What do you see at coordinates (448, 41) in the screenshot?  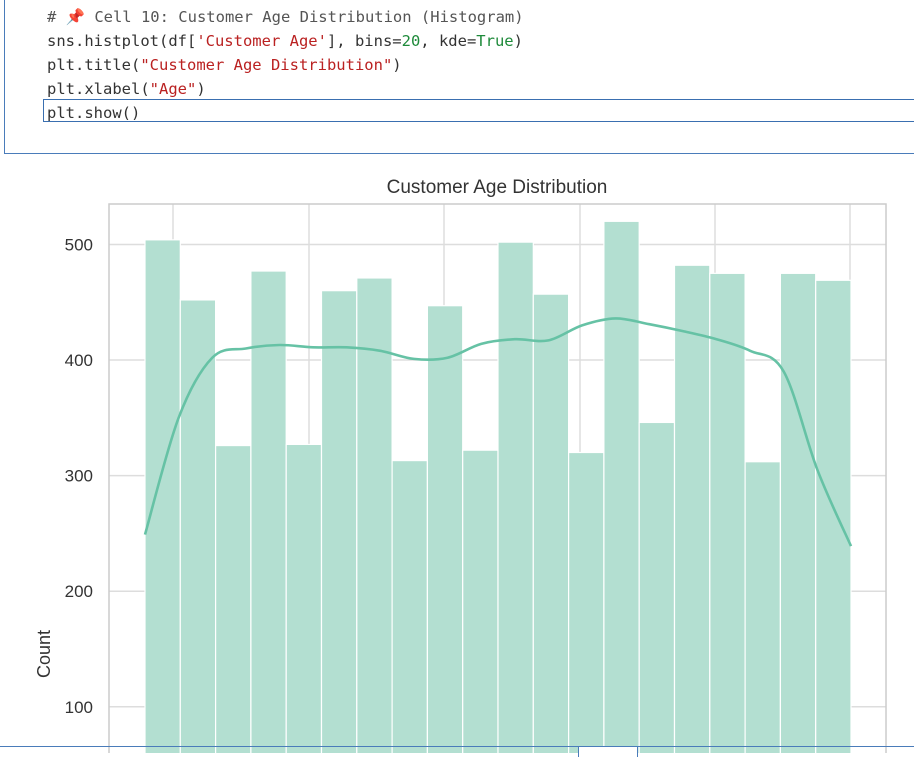 I see `code-token: , kde=` at bounding box center [448, 41].